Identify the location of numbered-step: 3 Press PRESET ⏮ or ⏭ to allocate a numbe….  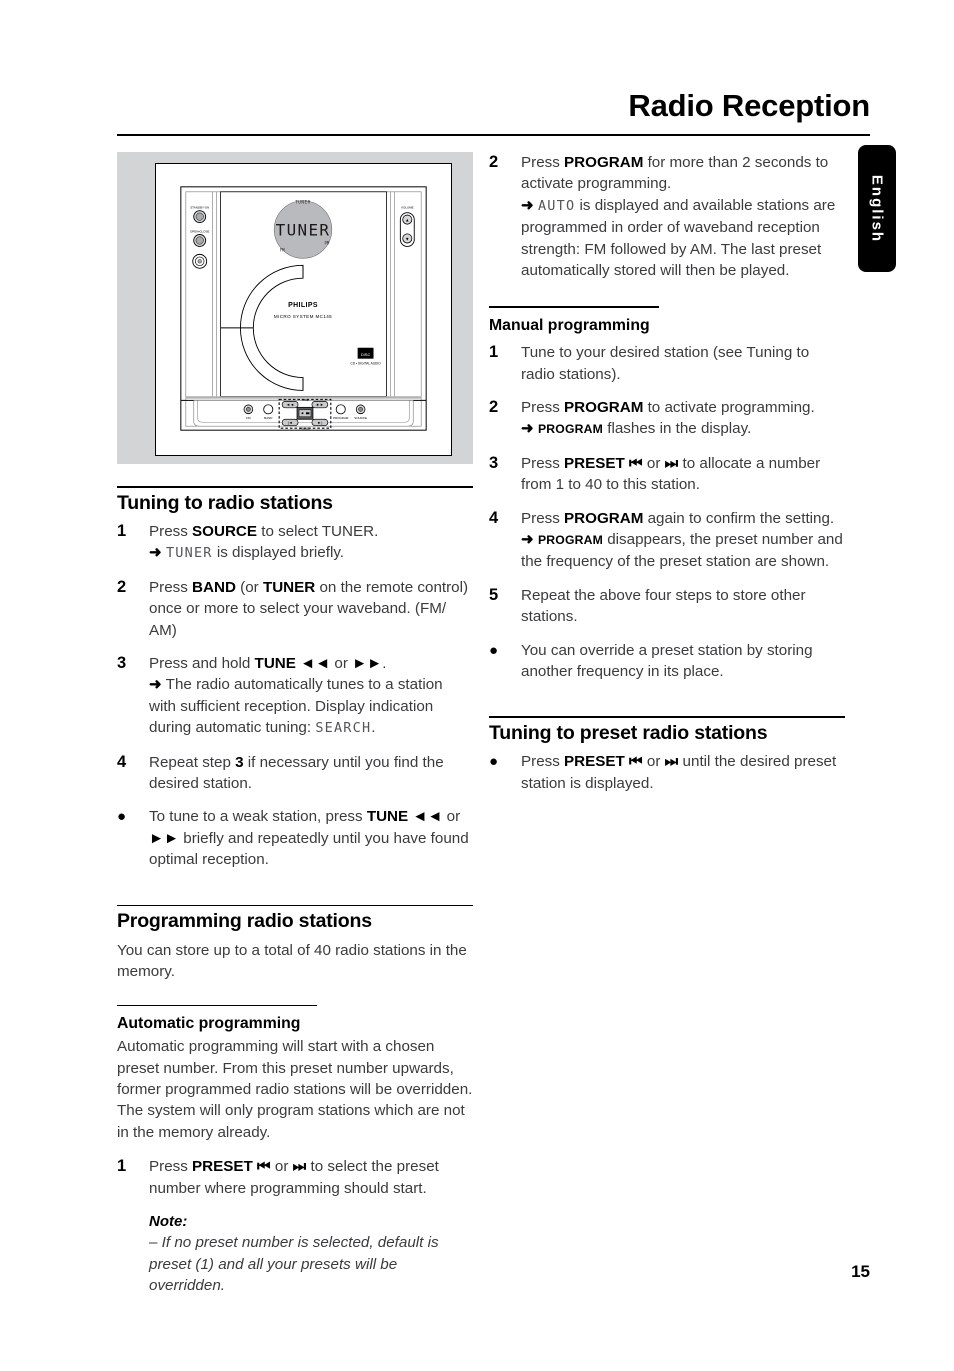
(667, 474).